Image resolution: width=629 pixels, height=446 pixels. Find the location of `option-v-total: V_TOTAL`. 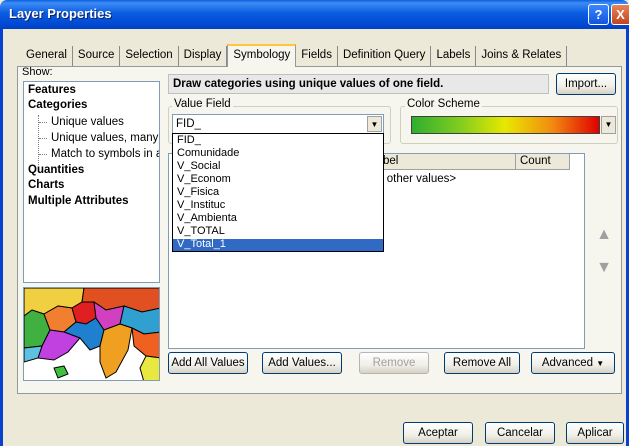

option-v-total: V_TOTAL is located at coordinates (278, 231).